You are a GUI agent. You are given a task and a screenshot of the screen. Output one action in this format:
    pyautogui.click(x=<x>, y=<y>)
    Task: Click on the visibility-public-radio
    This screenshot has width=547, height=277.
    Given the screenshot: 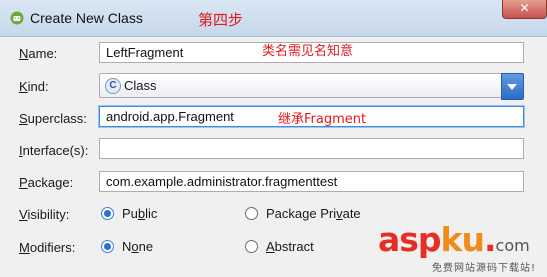 What is the action you would take?
    pyautogui.click(x=107, y=213)
    